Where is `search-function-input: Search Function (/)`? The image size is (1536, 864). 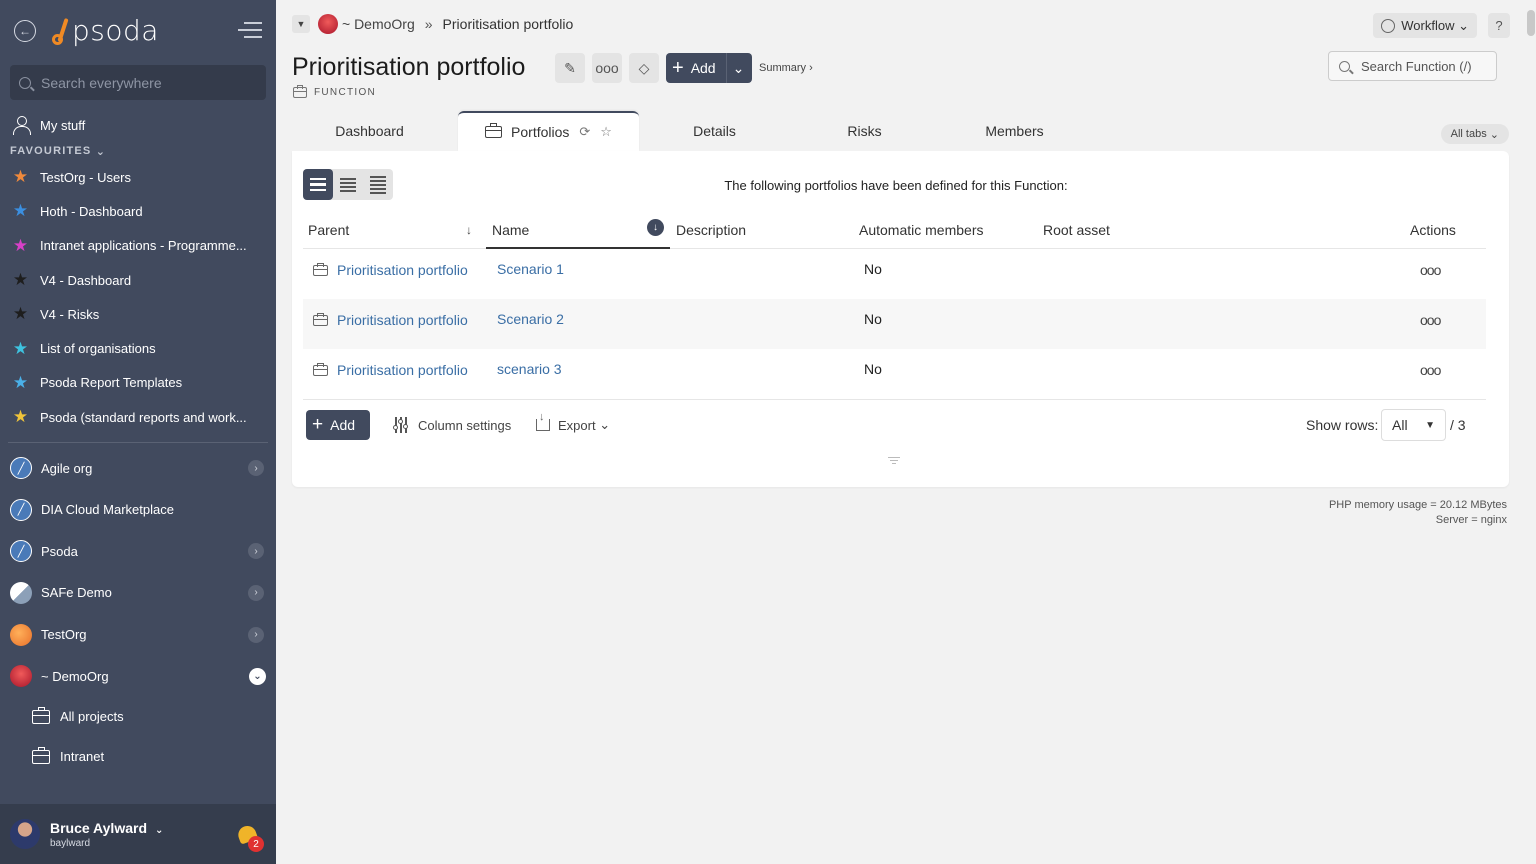 search-function-input: Search Function (/) is located at coordinates (1412, 66).